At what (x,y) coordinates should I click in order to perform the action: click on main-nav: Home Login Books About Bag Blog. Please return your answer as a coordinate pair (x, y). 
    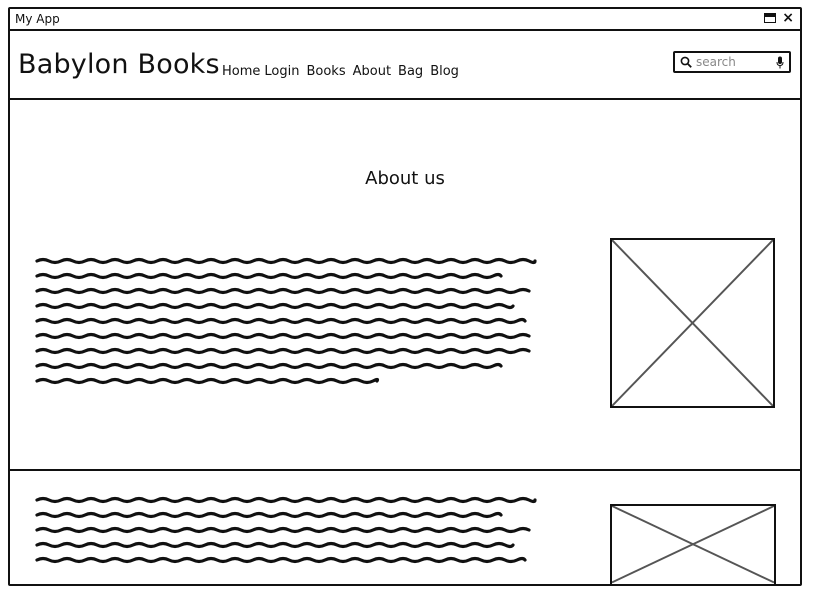
    Looking at the image, I should click on (340, 71).